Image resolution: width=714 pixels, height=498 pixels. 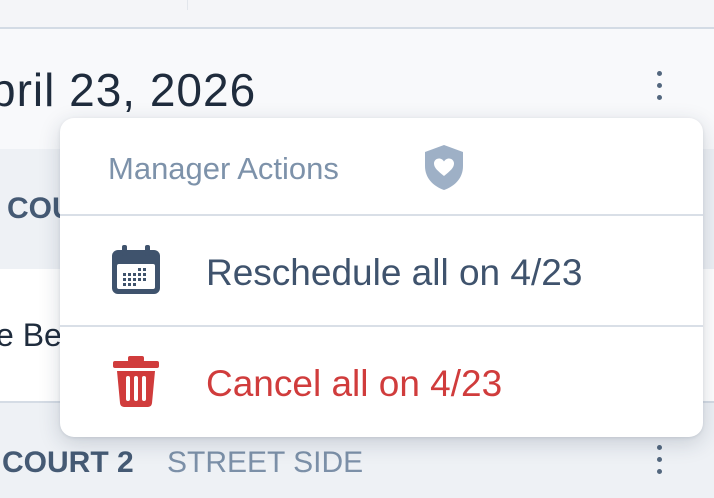 What do you see at coordinates (265, 462) in the screenshot?
I see `court-subtitle: STREET SIDE` at bounding box center [265, 462].